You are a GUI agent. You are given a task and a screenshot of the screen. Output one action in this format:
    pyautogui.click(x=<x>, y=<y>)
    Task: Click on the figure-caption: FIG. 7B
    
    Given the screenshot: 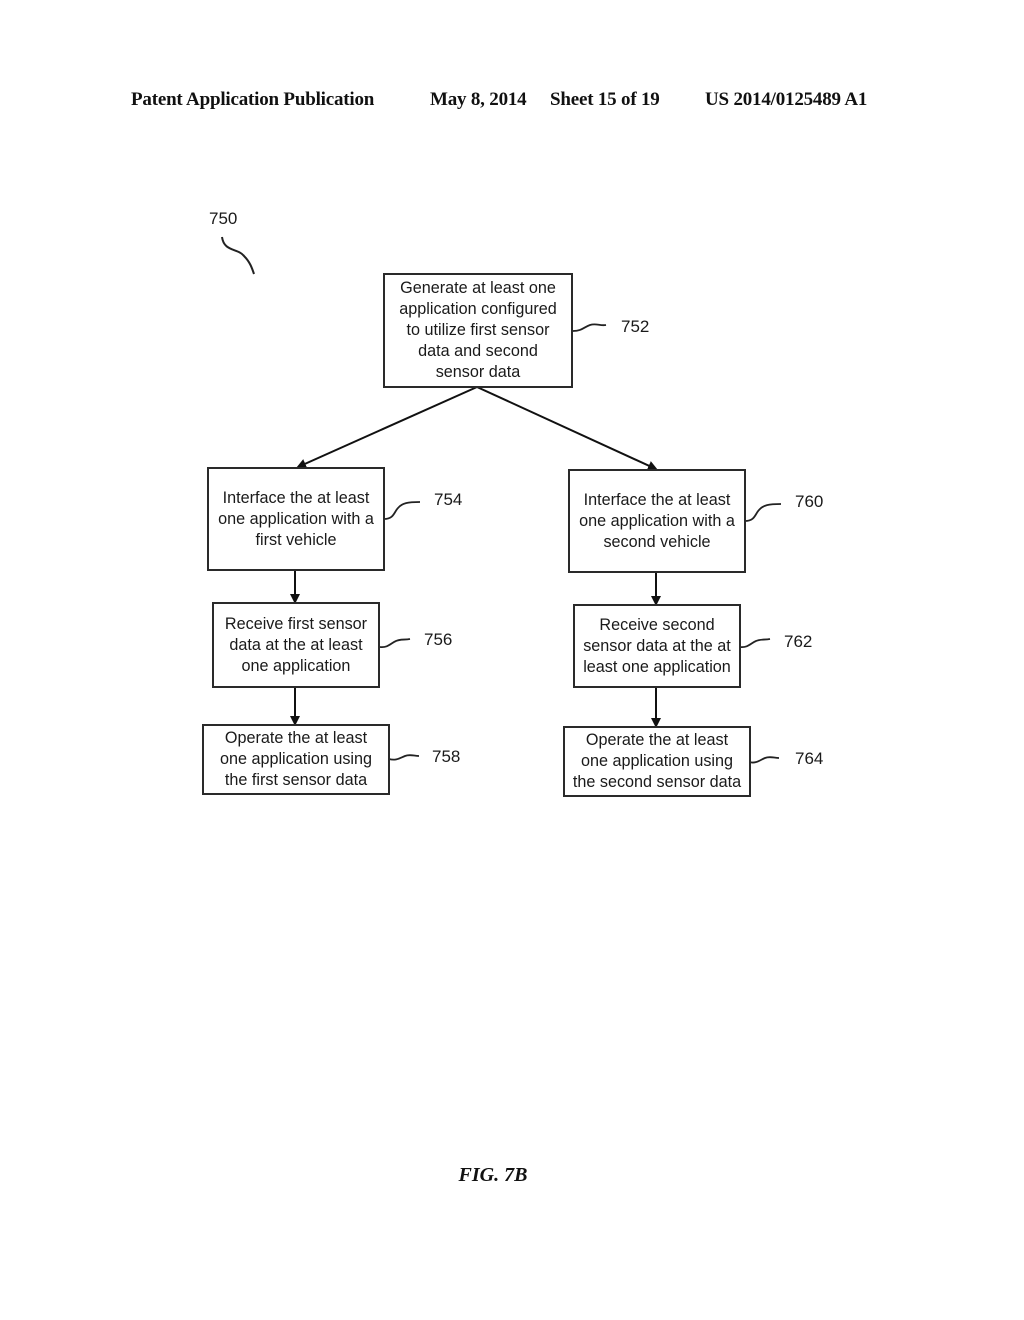 What is the action you would take?
    pyautogui.click(x=493, y=1175)
    